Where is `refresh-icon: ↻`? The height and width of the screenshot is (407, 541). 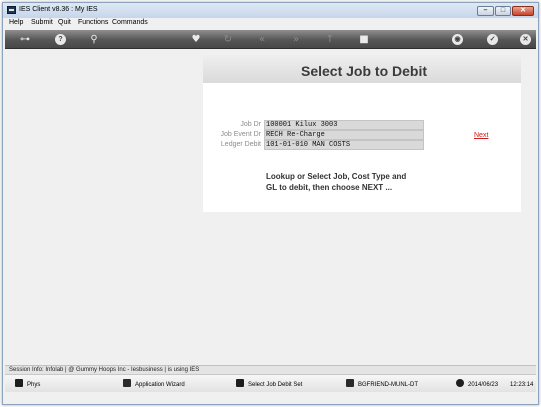 refresh-icon: ↻ is located at coordinates (228, 39).